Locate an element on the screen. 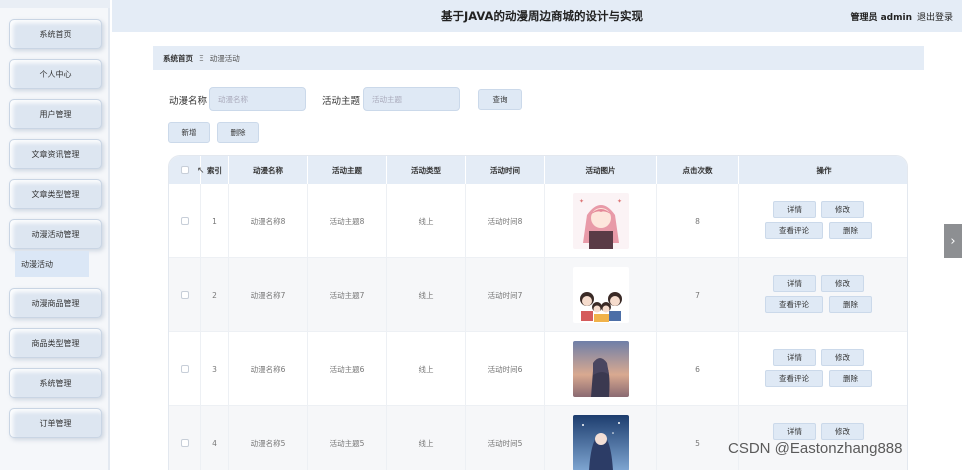 The image size is (962, 470). breadcrumb-separator-icon: Ξ is located at coordinates (201, 58).